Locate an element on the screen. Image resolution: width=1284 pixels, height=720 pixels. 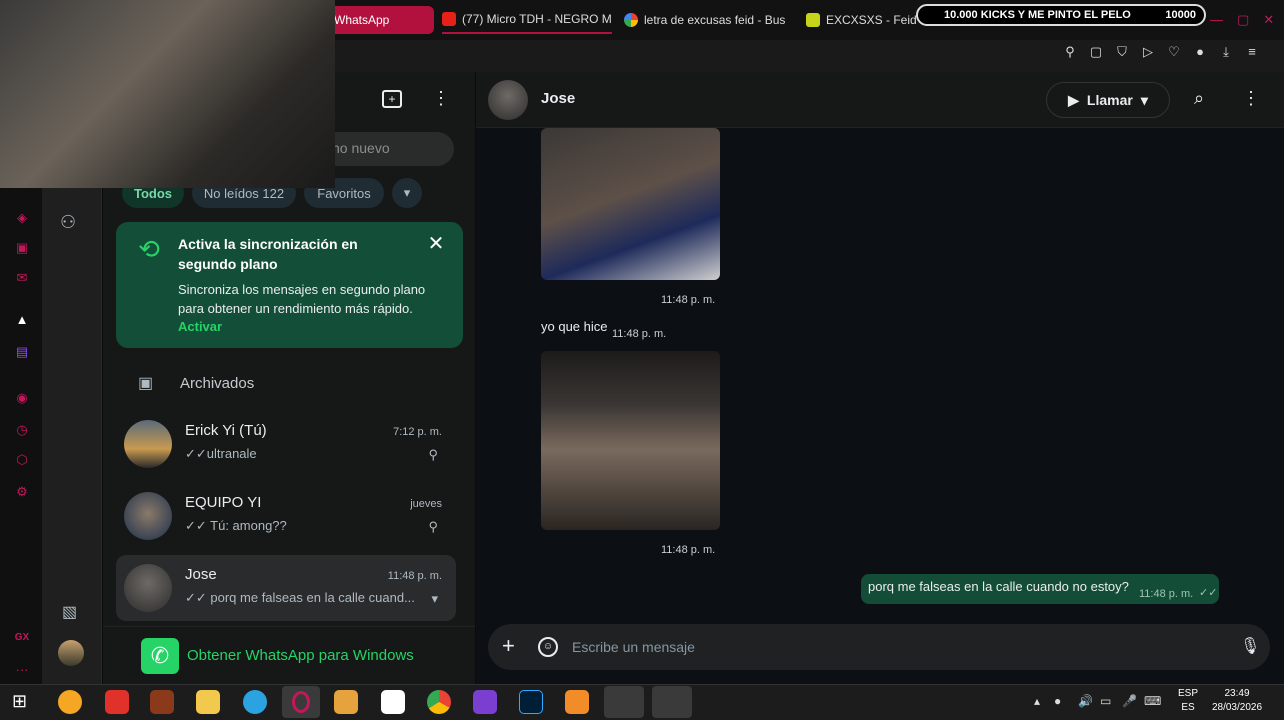
volume-icon: 🔊 is located at coordinates (1085, 701).